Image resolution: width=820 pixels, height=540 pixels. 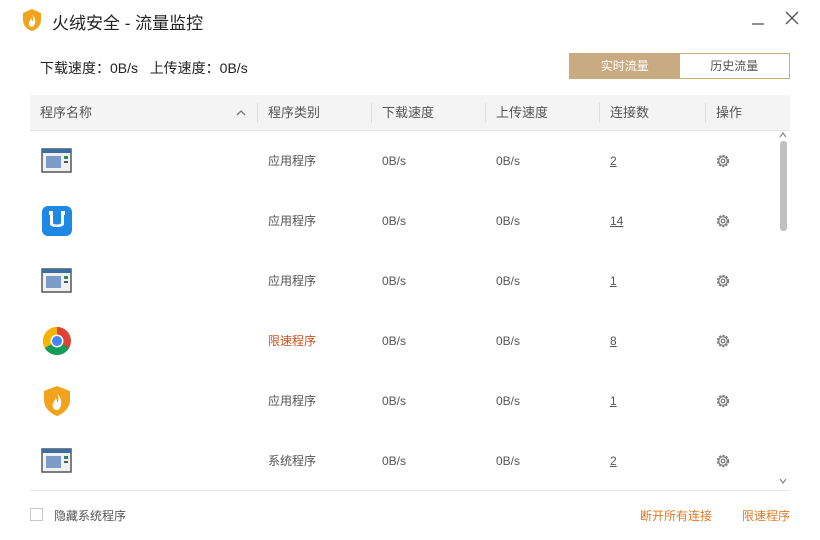 What do you see at coordinates (61, 113) in the screenshot?
I see `column-header-name: 程序名称` at bounding box center [61, 113].